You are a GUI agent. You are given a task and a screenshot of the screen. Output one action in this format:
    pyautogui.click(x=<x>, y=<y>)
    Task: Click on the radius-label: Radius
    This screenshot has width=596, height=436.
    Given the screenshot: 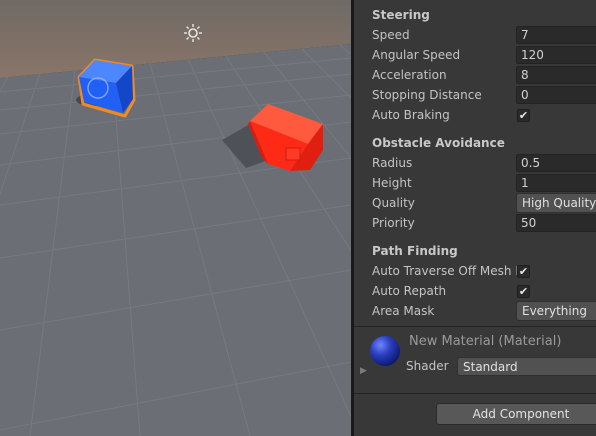 What is the action you would take?
    pyautogui.click(x=392, y=163)
    